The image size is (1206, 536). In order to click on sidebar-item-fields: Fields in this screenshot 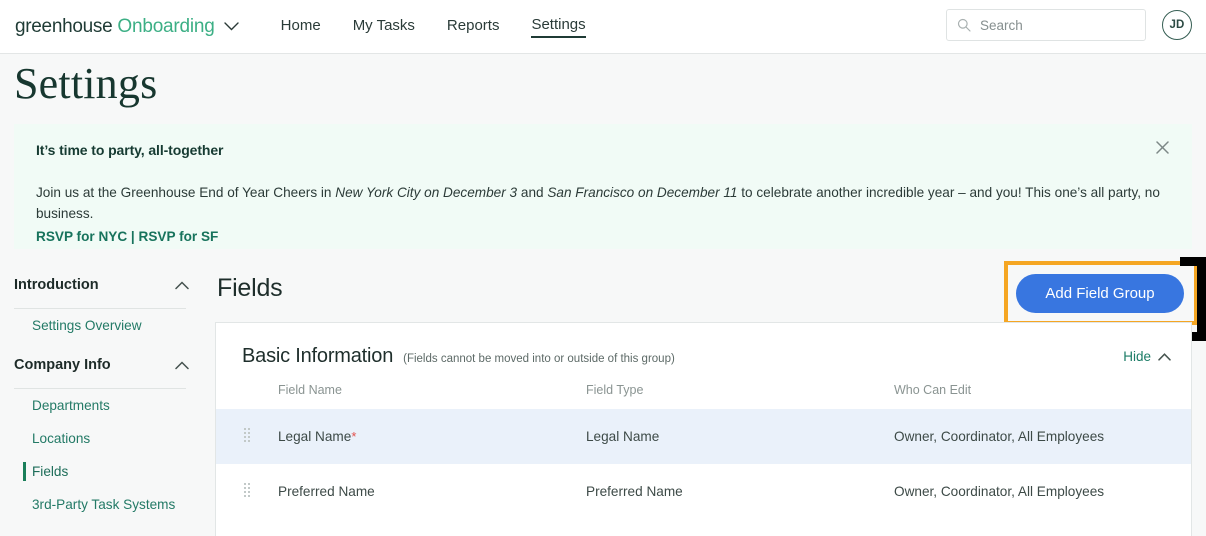, I will do `click(102, 471)`.